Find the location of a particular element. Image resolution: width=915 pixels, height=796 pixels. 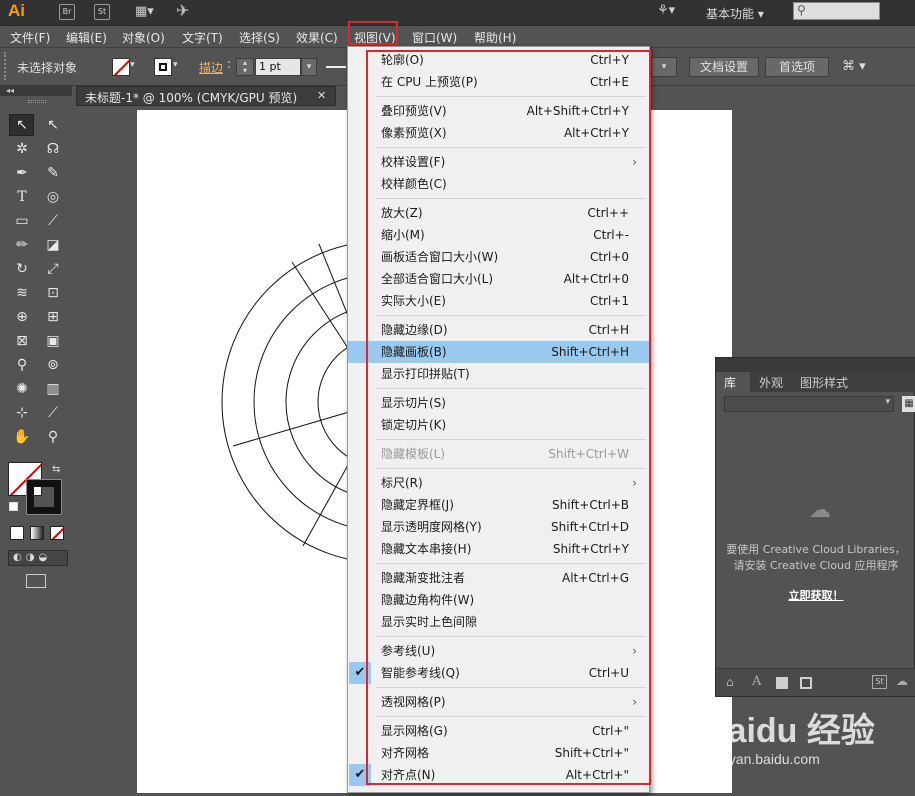

document-tab: 未标题-1* @ 100% (CMYK/GPU 预览) ✕ is located at coordinates (206, 96).